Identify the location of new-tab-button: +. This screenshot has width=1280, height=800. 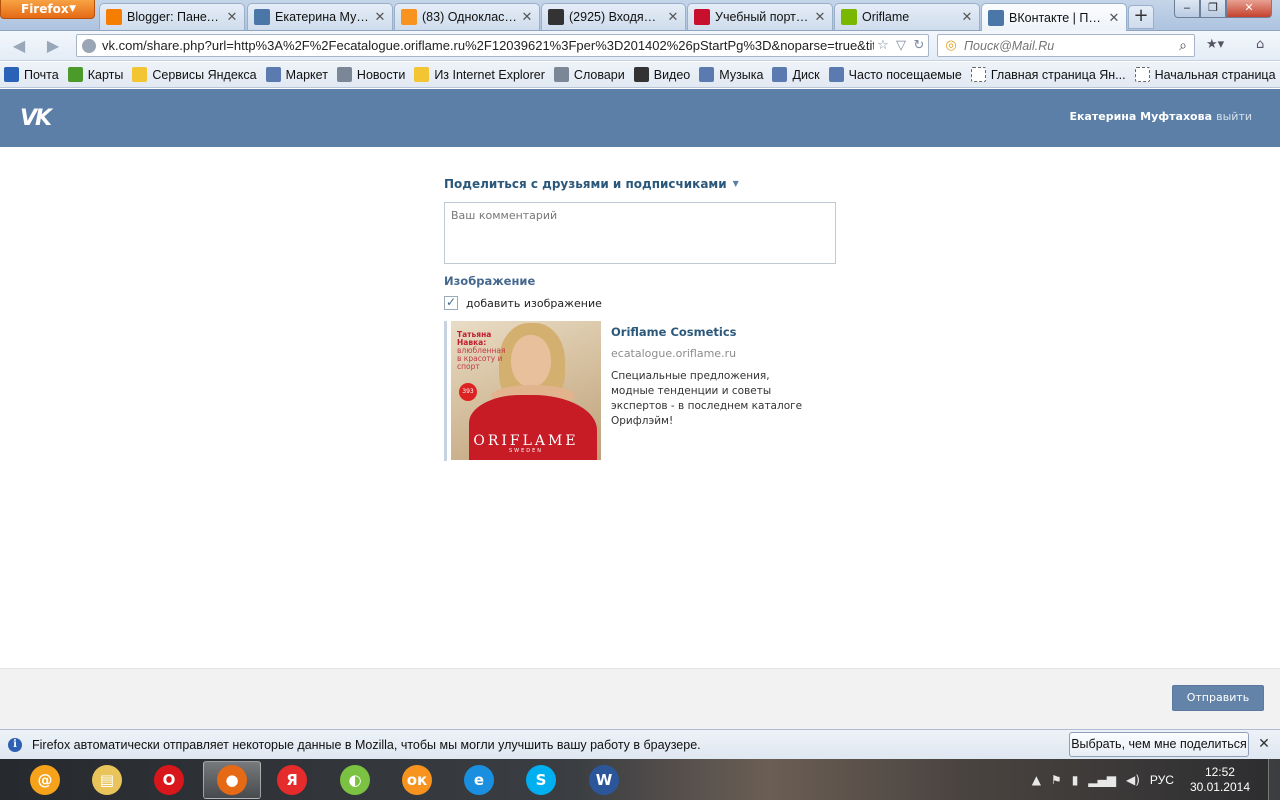
(1141, 17).